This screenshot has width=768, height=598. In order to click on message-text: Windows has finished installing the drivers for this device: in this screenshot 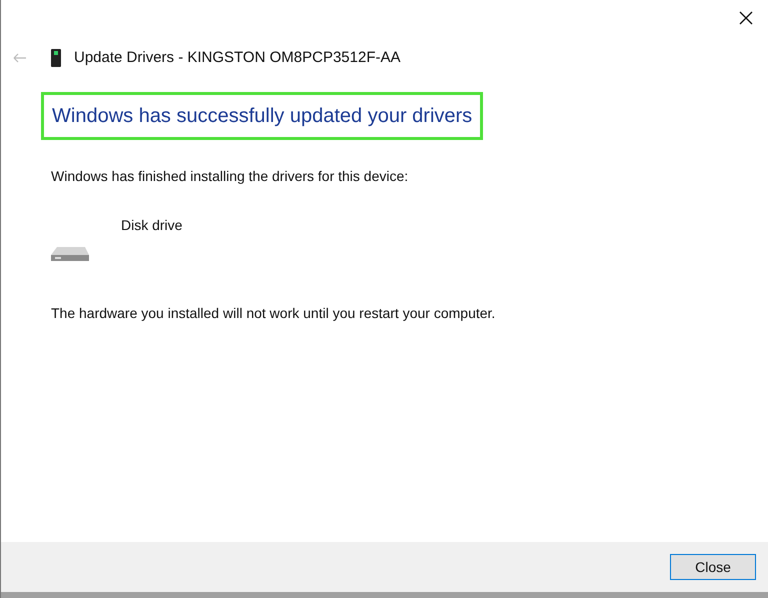, I will do `click(230, 176)`.